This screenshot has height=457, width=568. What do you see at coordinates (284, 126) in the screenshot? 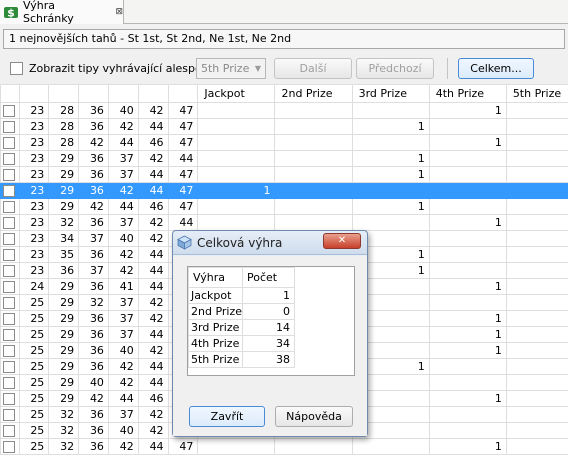
I see `table-row: 23 28 36 42 44 47 1` at bounding box center [284, 126].